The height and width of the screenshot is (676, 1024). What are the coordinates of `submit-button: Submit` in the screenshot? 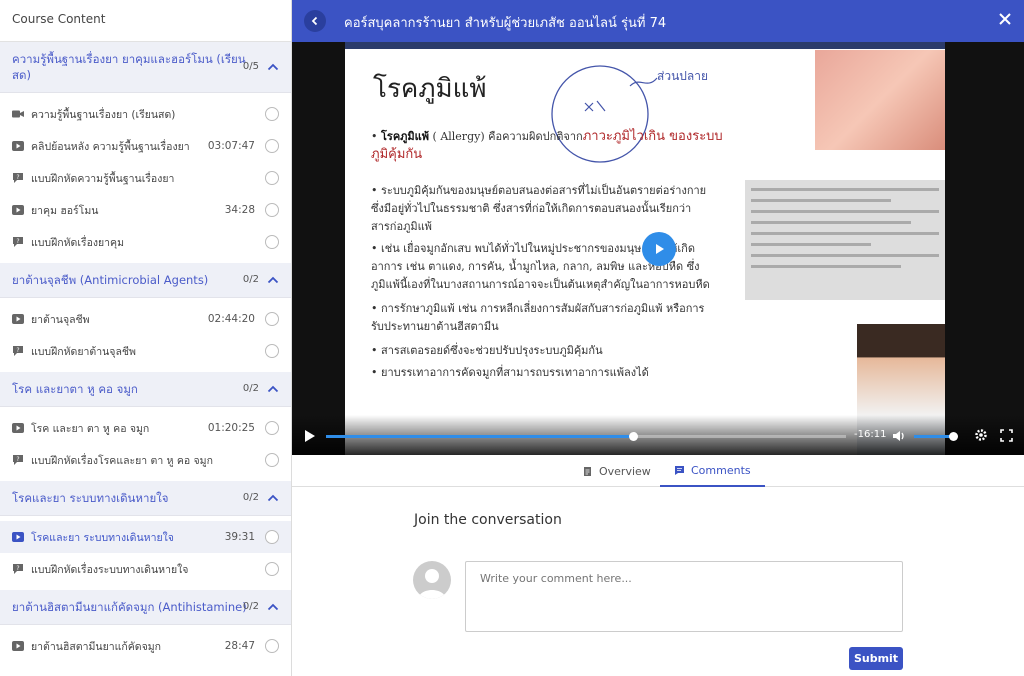 It's located at (876, 658).